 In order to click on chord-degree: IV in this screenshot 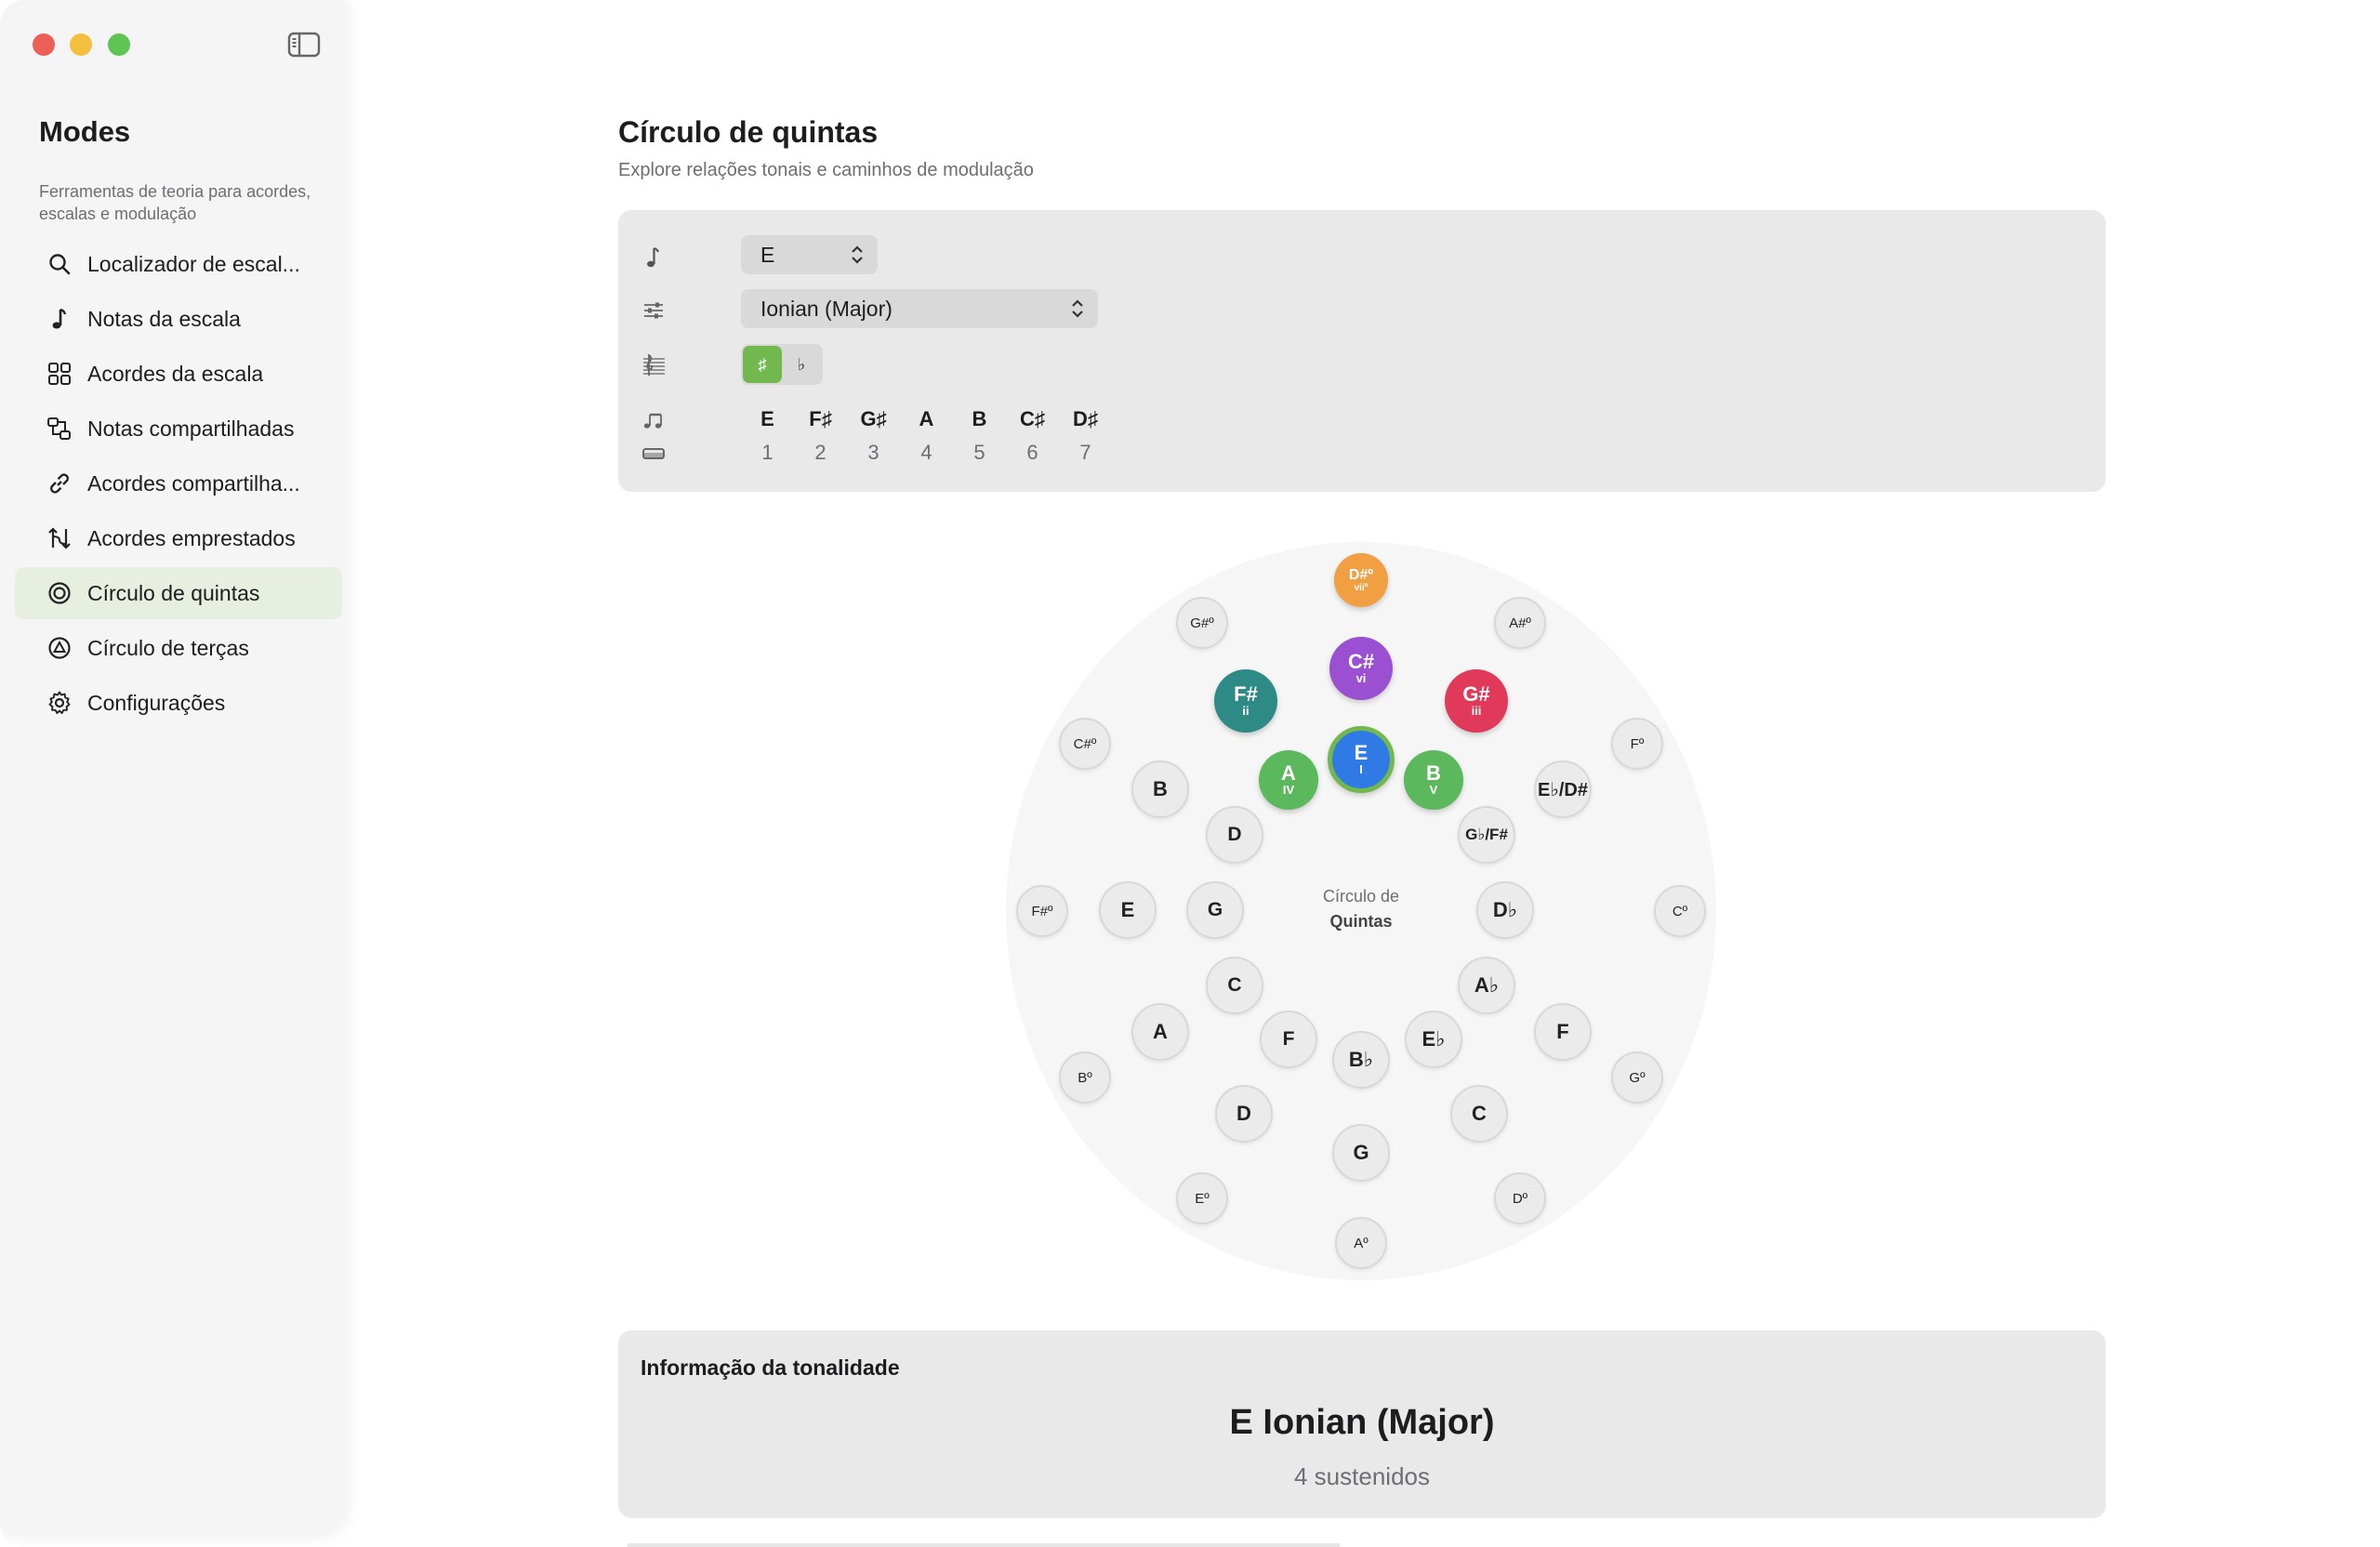, I will do `click(1288, 790)`.